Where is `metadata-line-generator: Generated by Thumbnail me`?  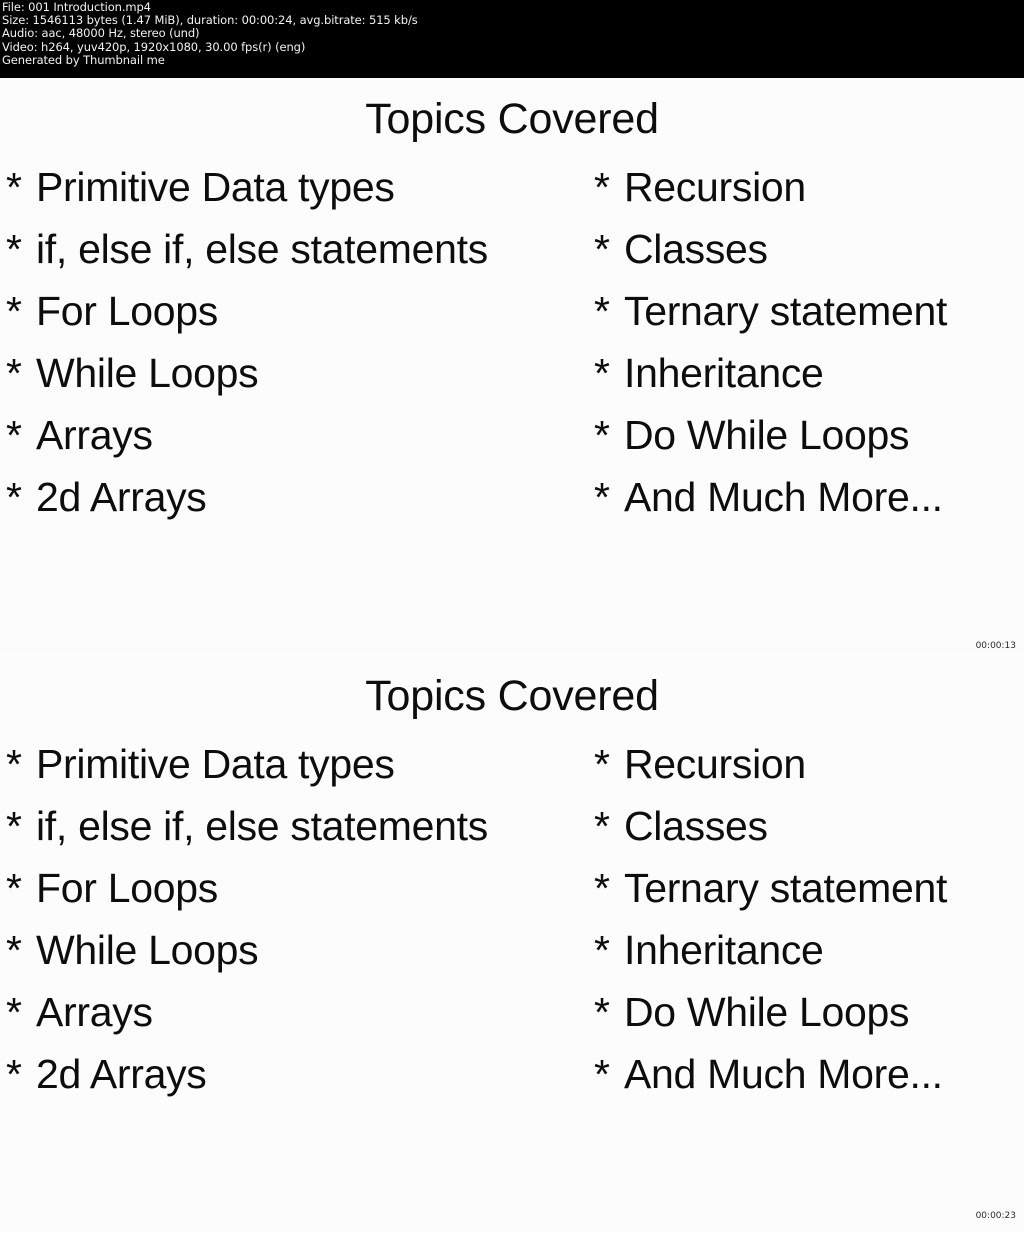
metadata-line-generator: Generated by Thumbnail me is located at coordinates (83, 59).